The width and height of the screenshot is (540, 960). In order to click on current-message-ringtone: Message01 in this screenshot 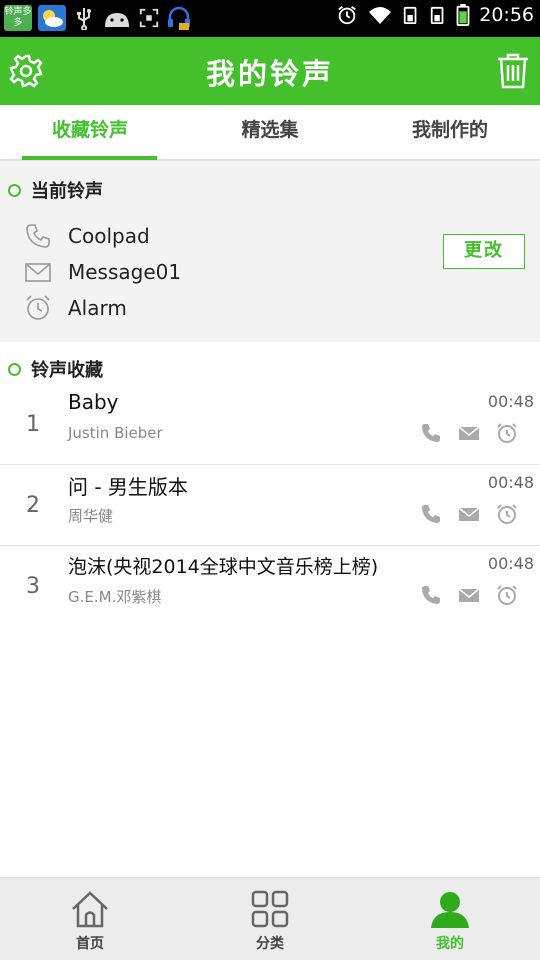, I will do `click(102, 272)`.